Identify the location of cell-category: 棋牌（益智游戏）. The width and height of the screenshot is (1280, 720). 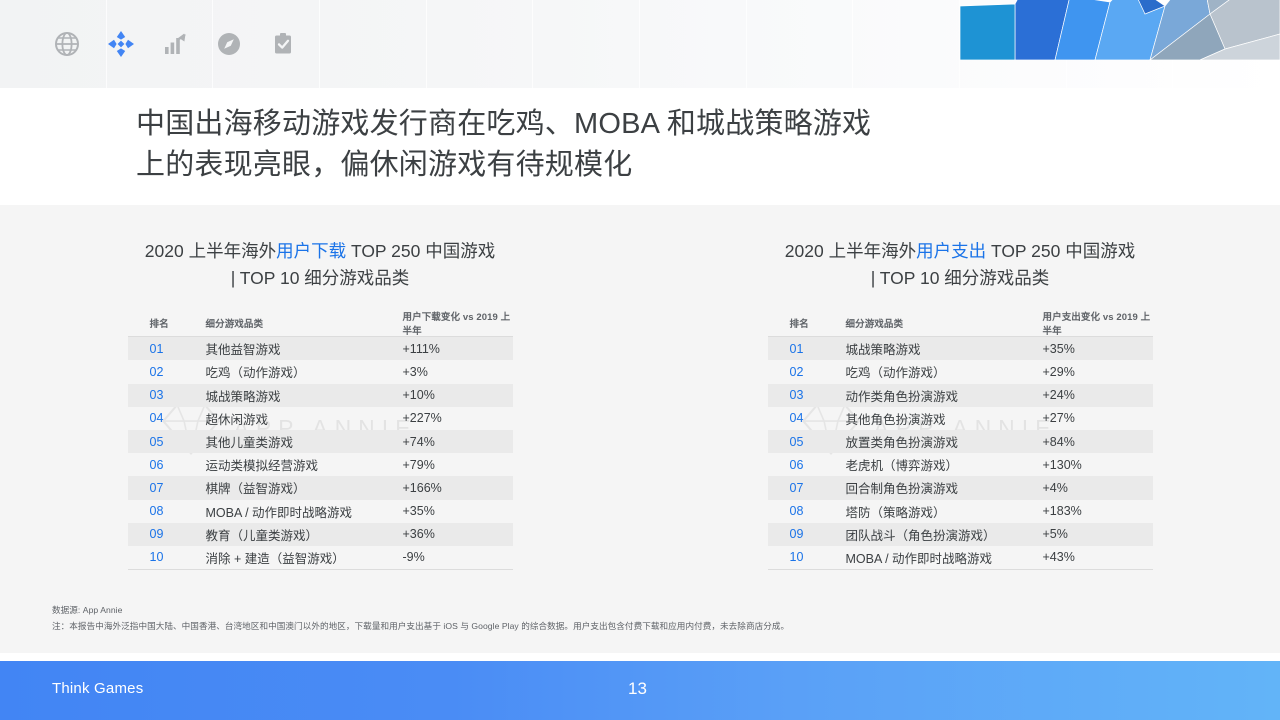
(255, 489).